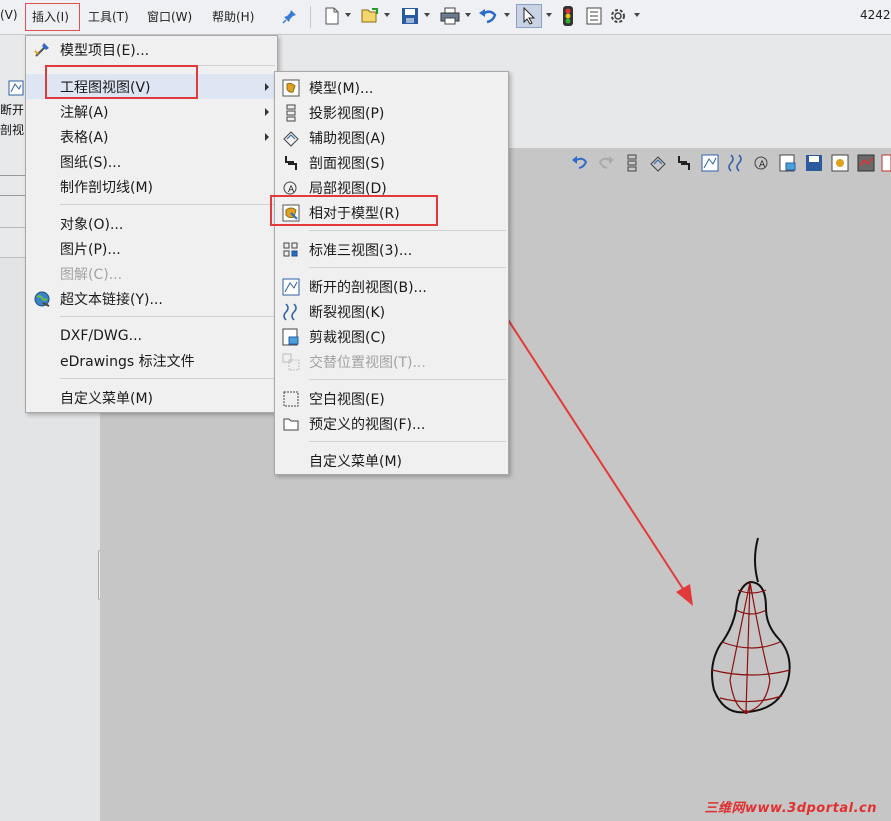 The height and width of the screenshot is (821, 891). What do you see at coordinates (291, 312) in the screenshot?
I see `break-view-icon` at bounding box center [291, 312].